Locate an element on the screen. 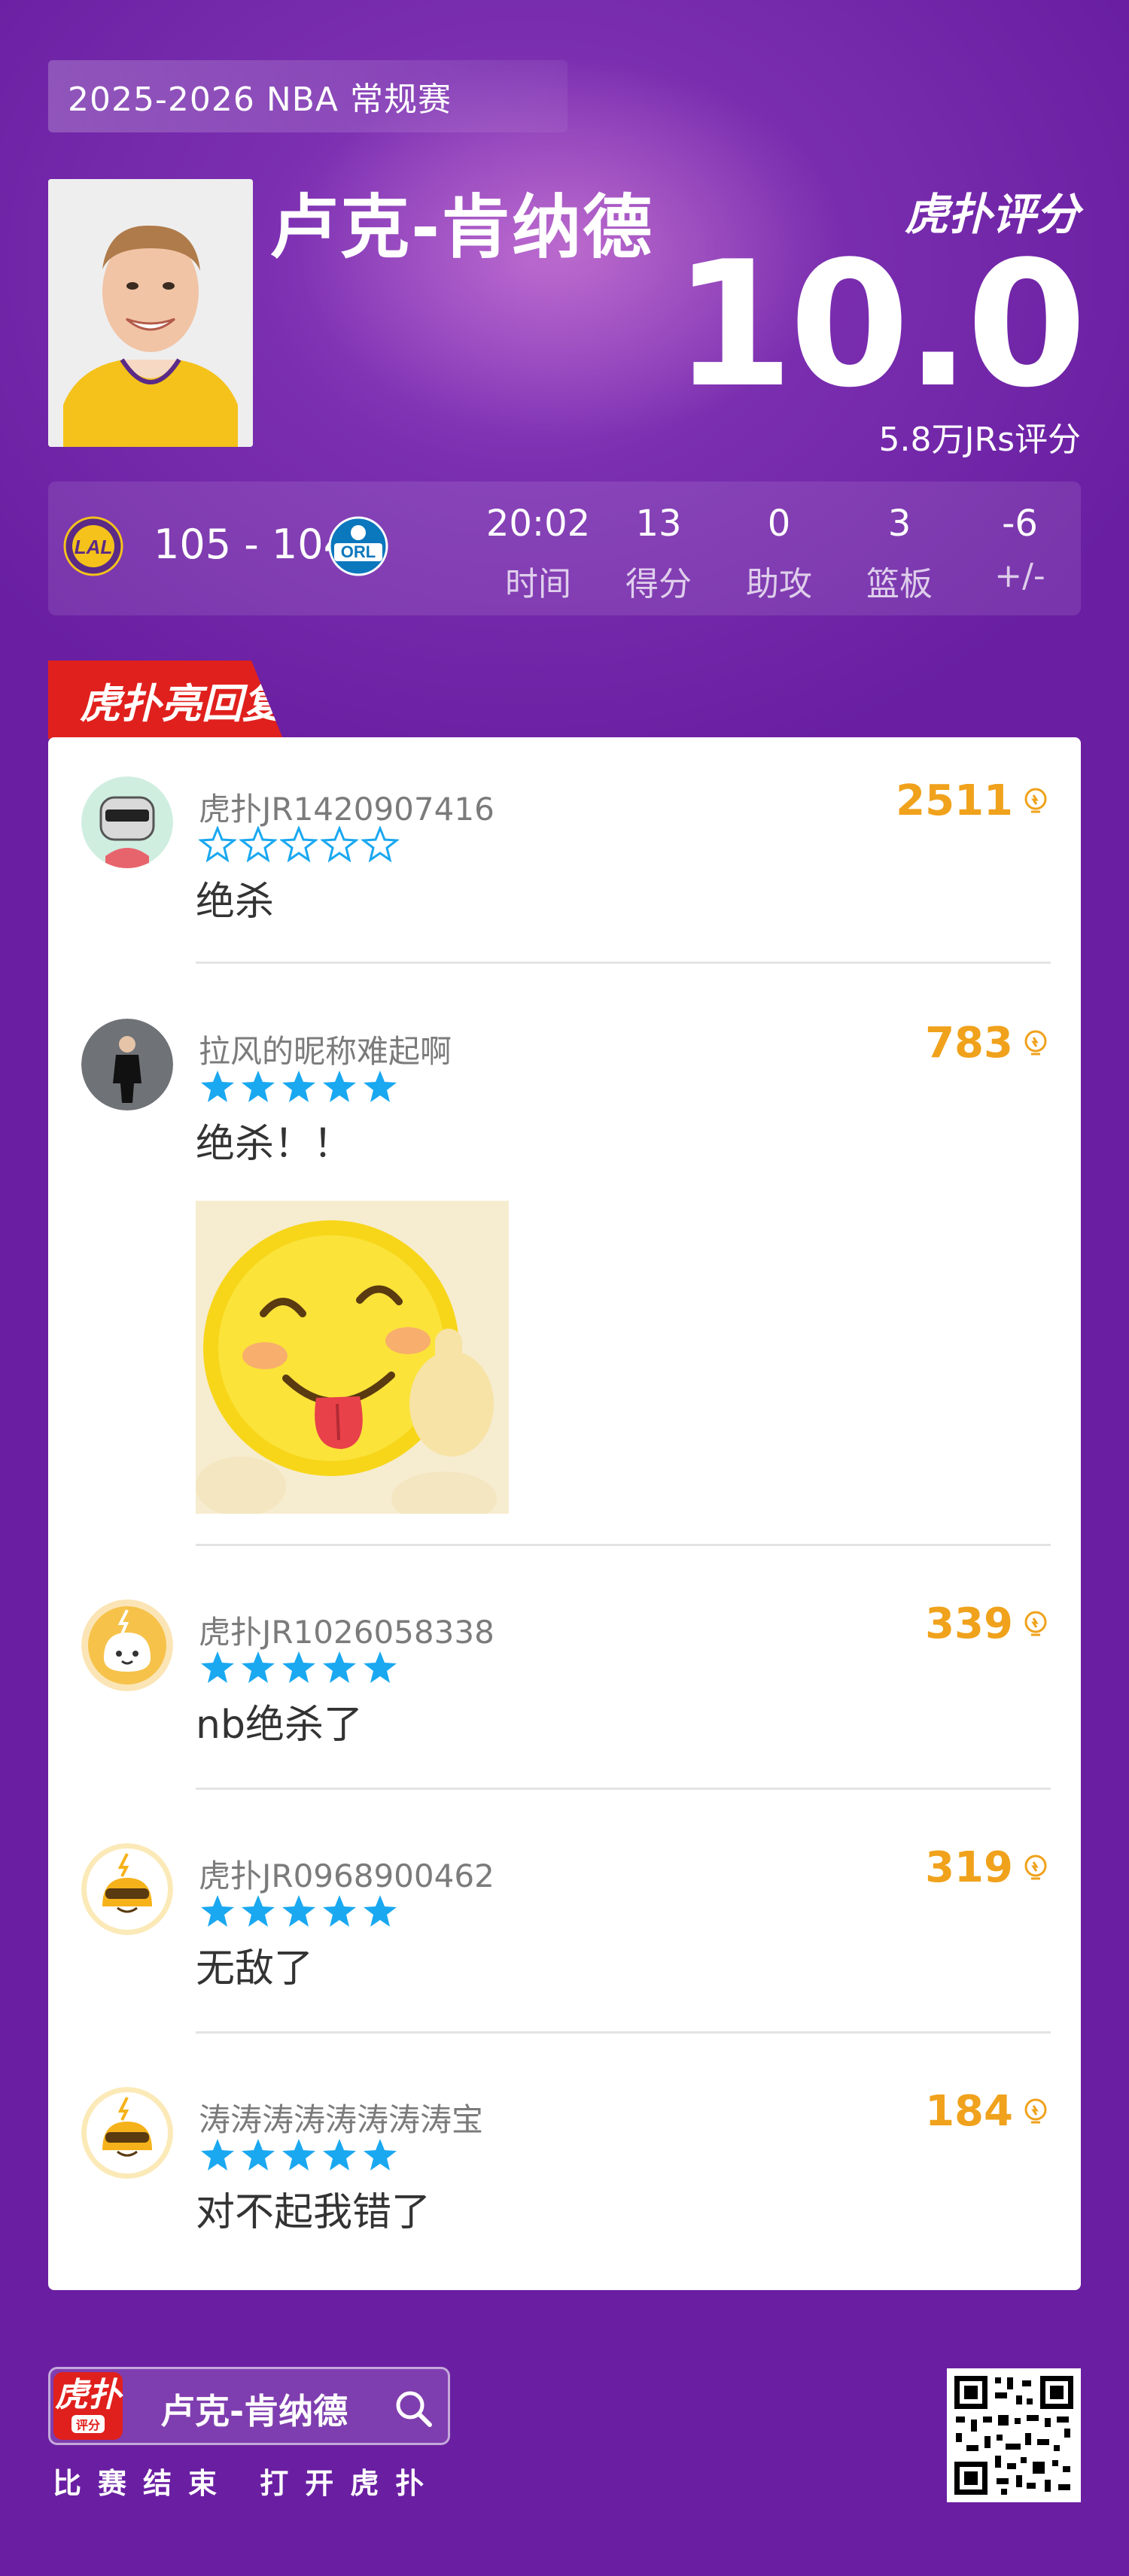 This screenshot has width=1129, height=2576. robot-avatar is located at coordinates (127, 822).